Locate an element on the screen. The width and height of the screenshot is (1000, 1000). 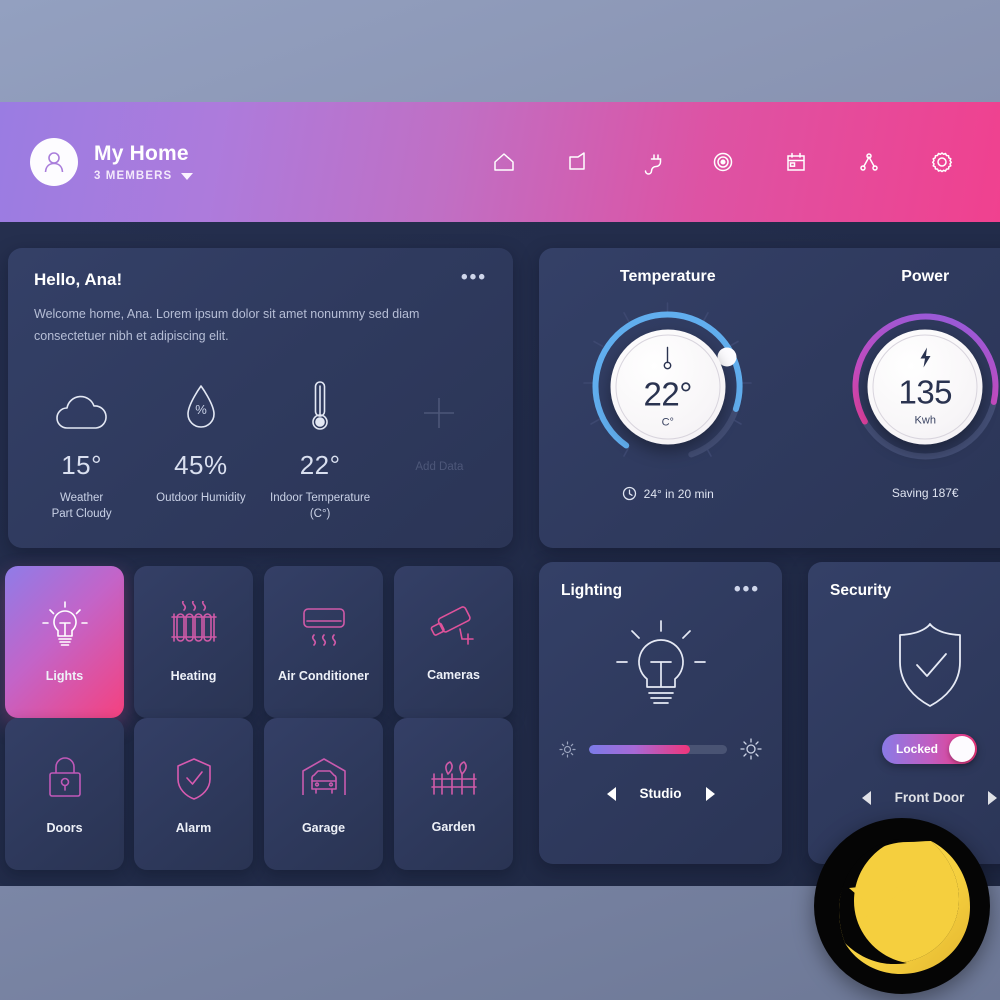
tile-label: Garden is located at coordinates (453, 827).